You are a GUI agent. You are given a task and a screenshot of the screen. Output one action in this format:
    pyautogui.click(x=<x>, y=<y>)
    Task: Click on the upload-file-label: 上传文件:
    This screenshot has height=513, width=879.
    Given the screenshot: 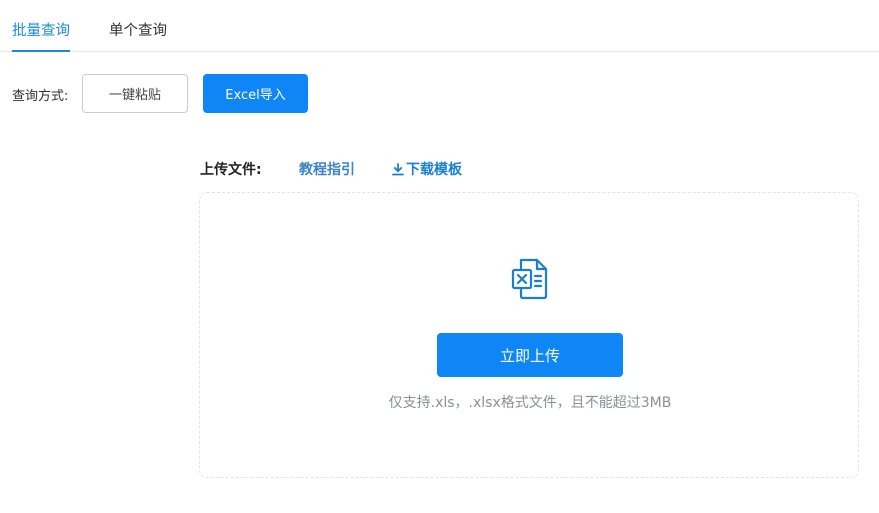 What is the action you would take?
    pyautogui.click(x=231, y=170)
    